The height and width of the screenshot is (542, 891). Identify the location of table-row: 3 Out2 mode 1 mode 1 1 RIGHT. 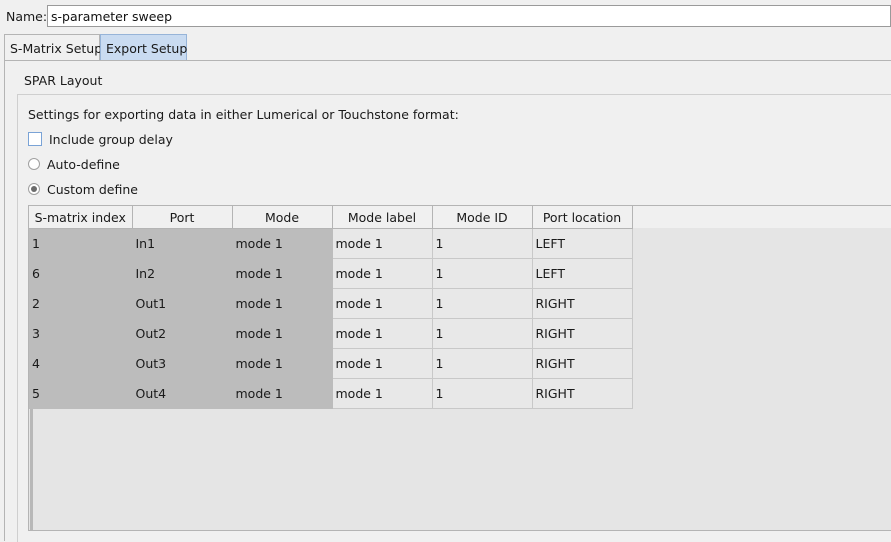
(331, 333).